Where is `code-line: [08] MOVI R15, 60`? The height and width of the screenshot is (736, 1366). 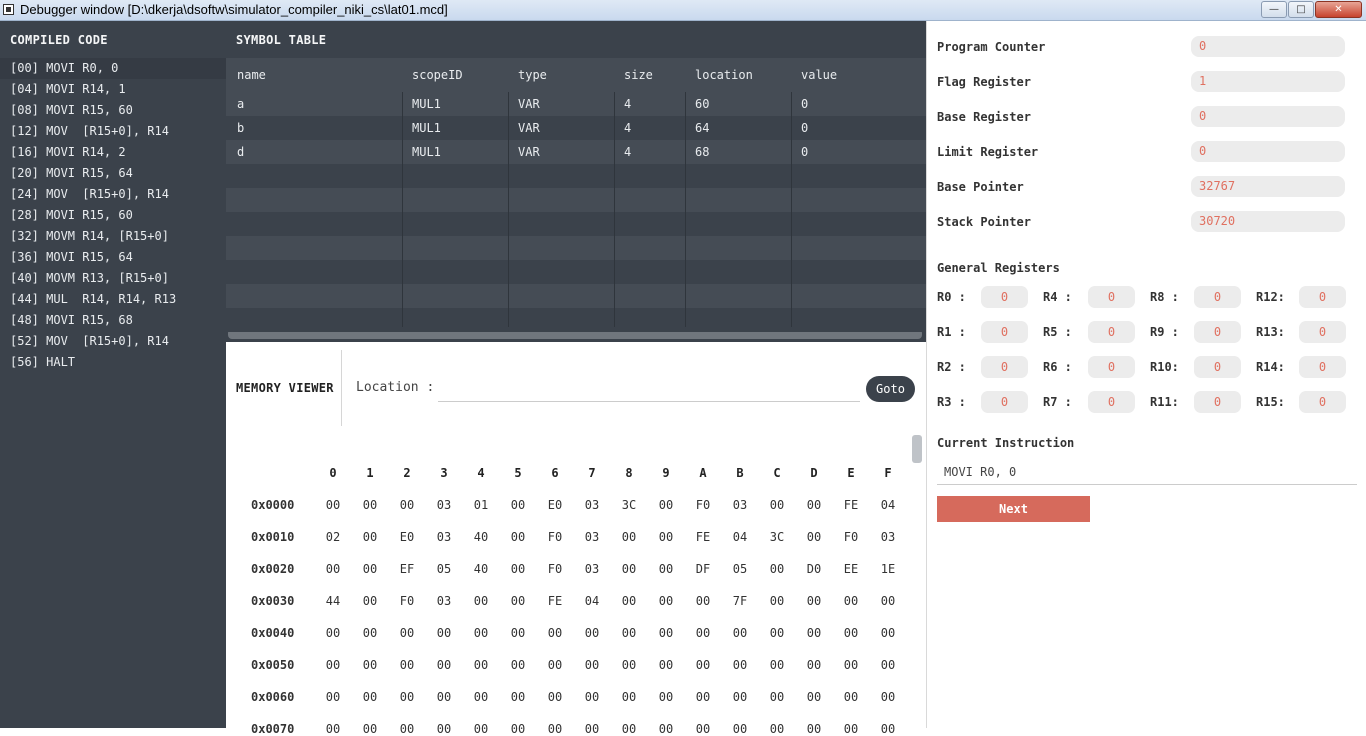
code-line: [08] MOVI R15, 60 is located at coordinates (113, 110).